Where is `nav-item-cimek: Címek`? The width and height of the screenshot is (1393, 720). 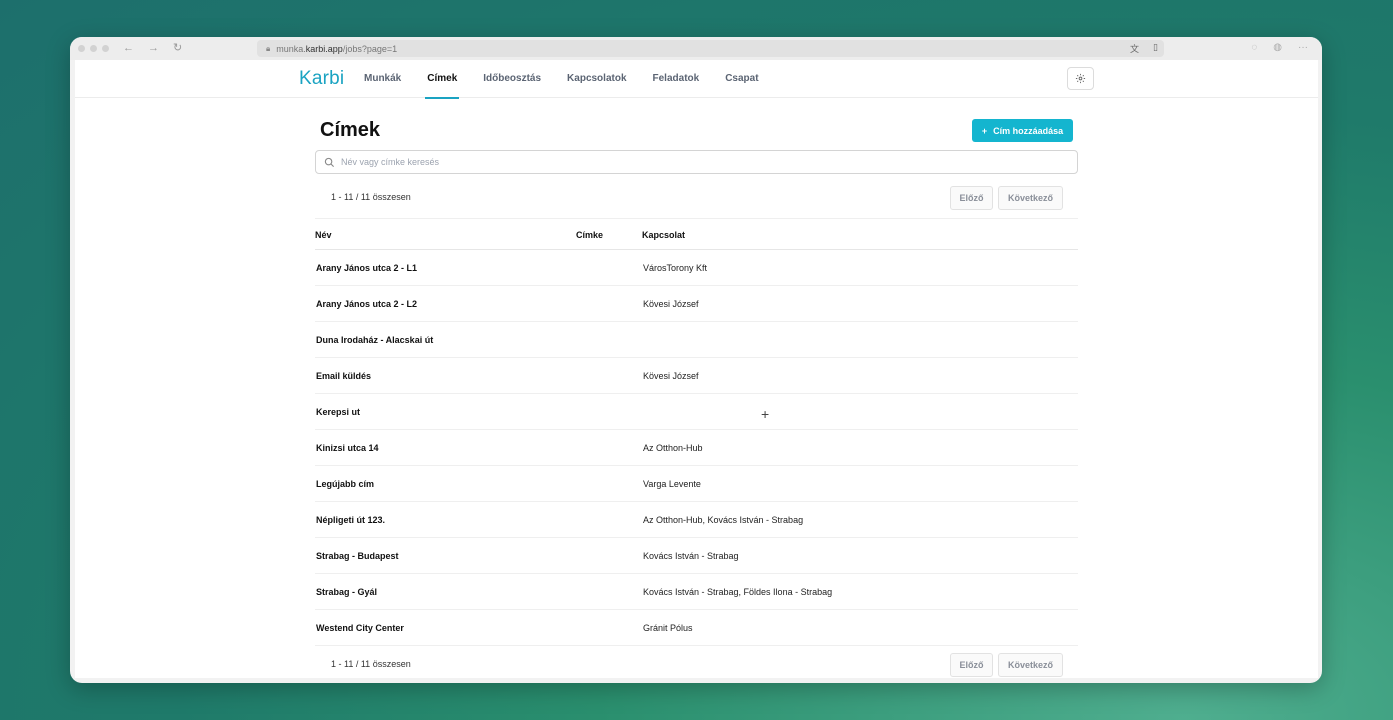 nav-item-cimek: Címek is located at coordinates (442, 79).